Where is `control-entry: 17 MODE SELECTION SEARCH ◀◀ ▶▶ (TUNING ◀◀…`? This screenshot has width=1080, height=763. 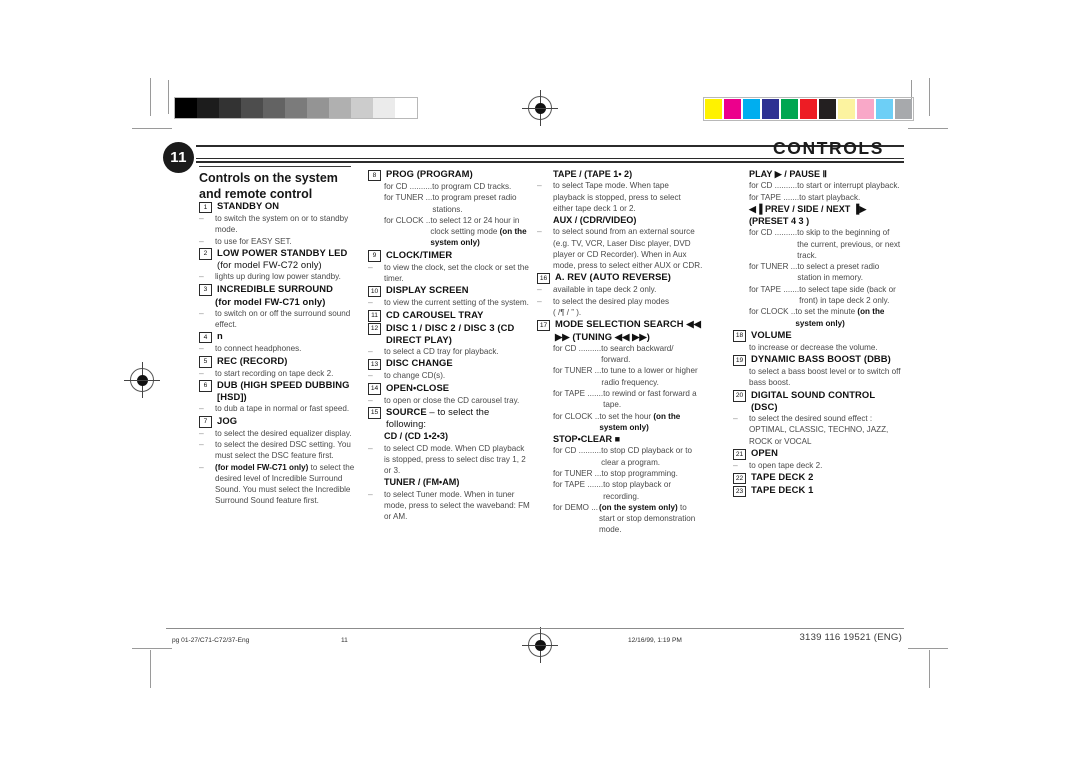
control-entry: 17 MODE SELECTION SEARCH ◀◀ ▶▶ (TUNING ◀◀… is located at coordinates (620, 375).